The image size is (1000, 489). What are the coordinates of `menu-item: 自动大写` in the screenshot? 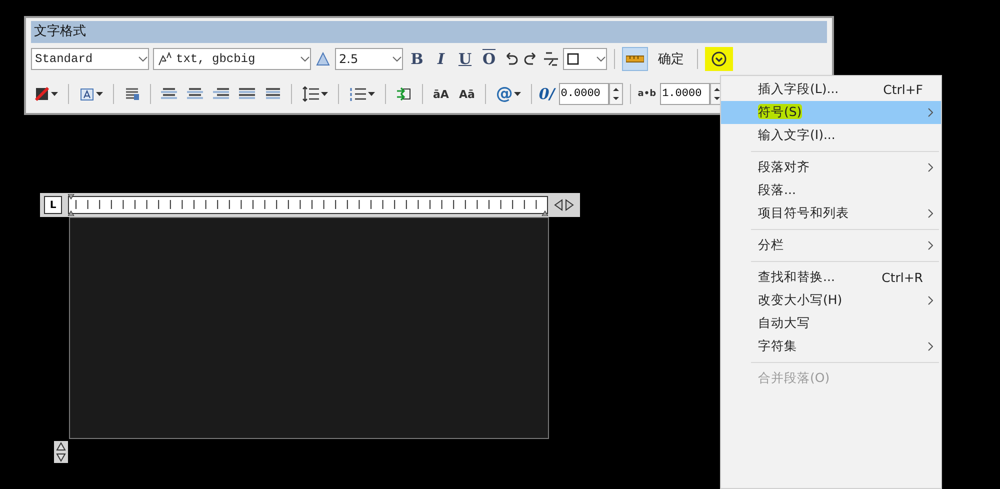 It's located at (831, 323).